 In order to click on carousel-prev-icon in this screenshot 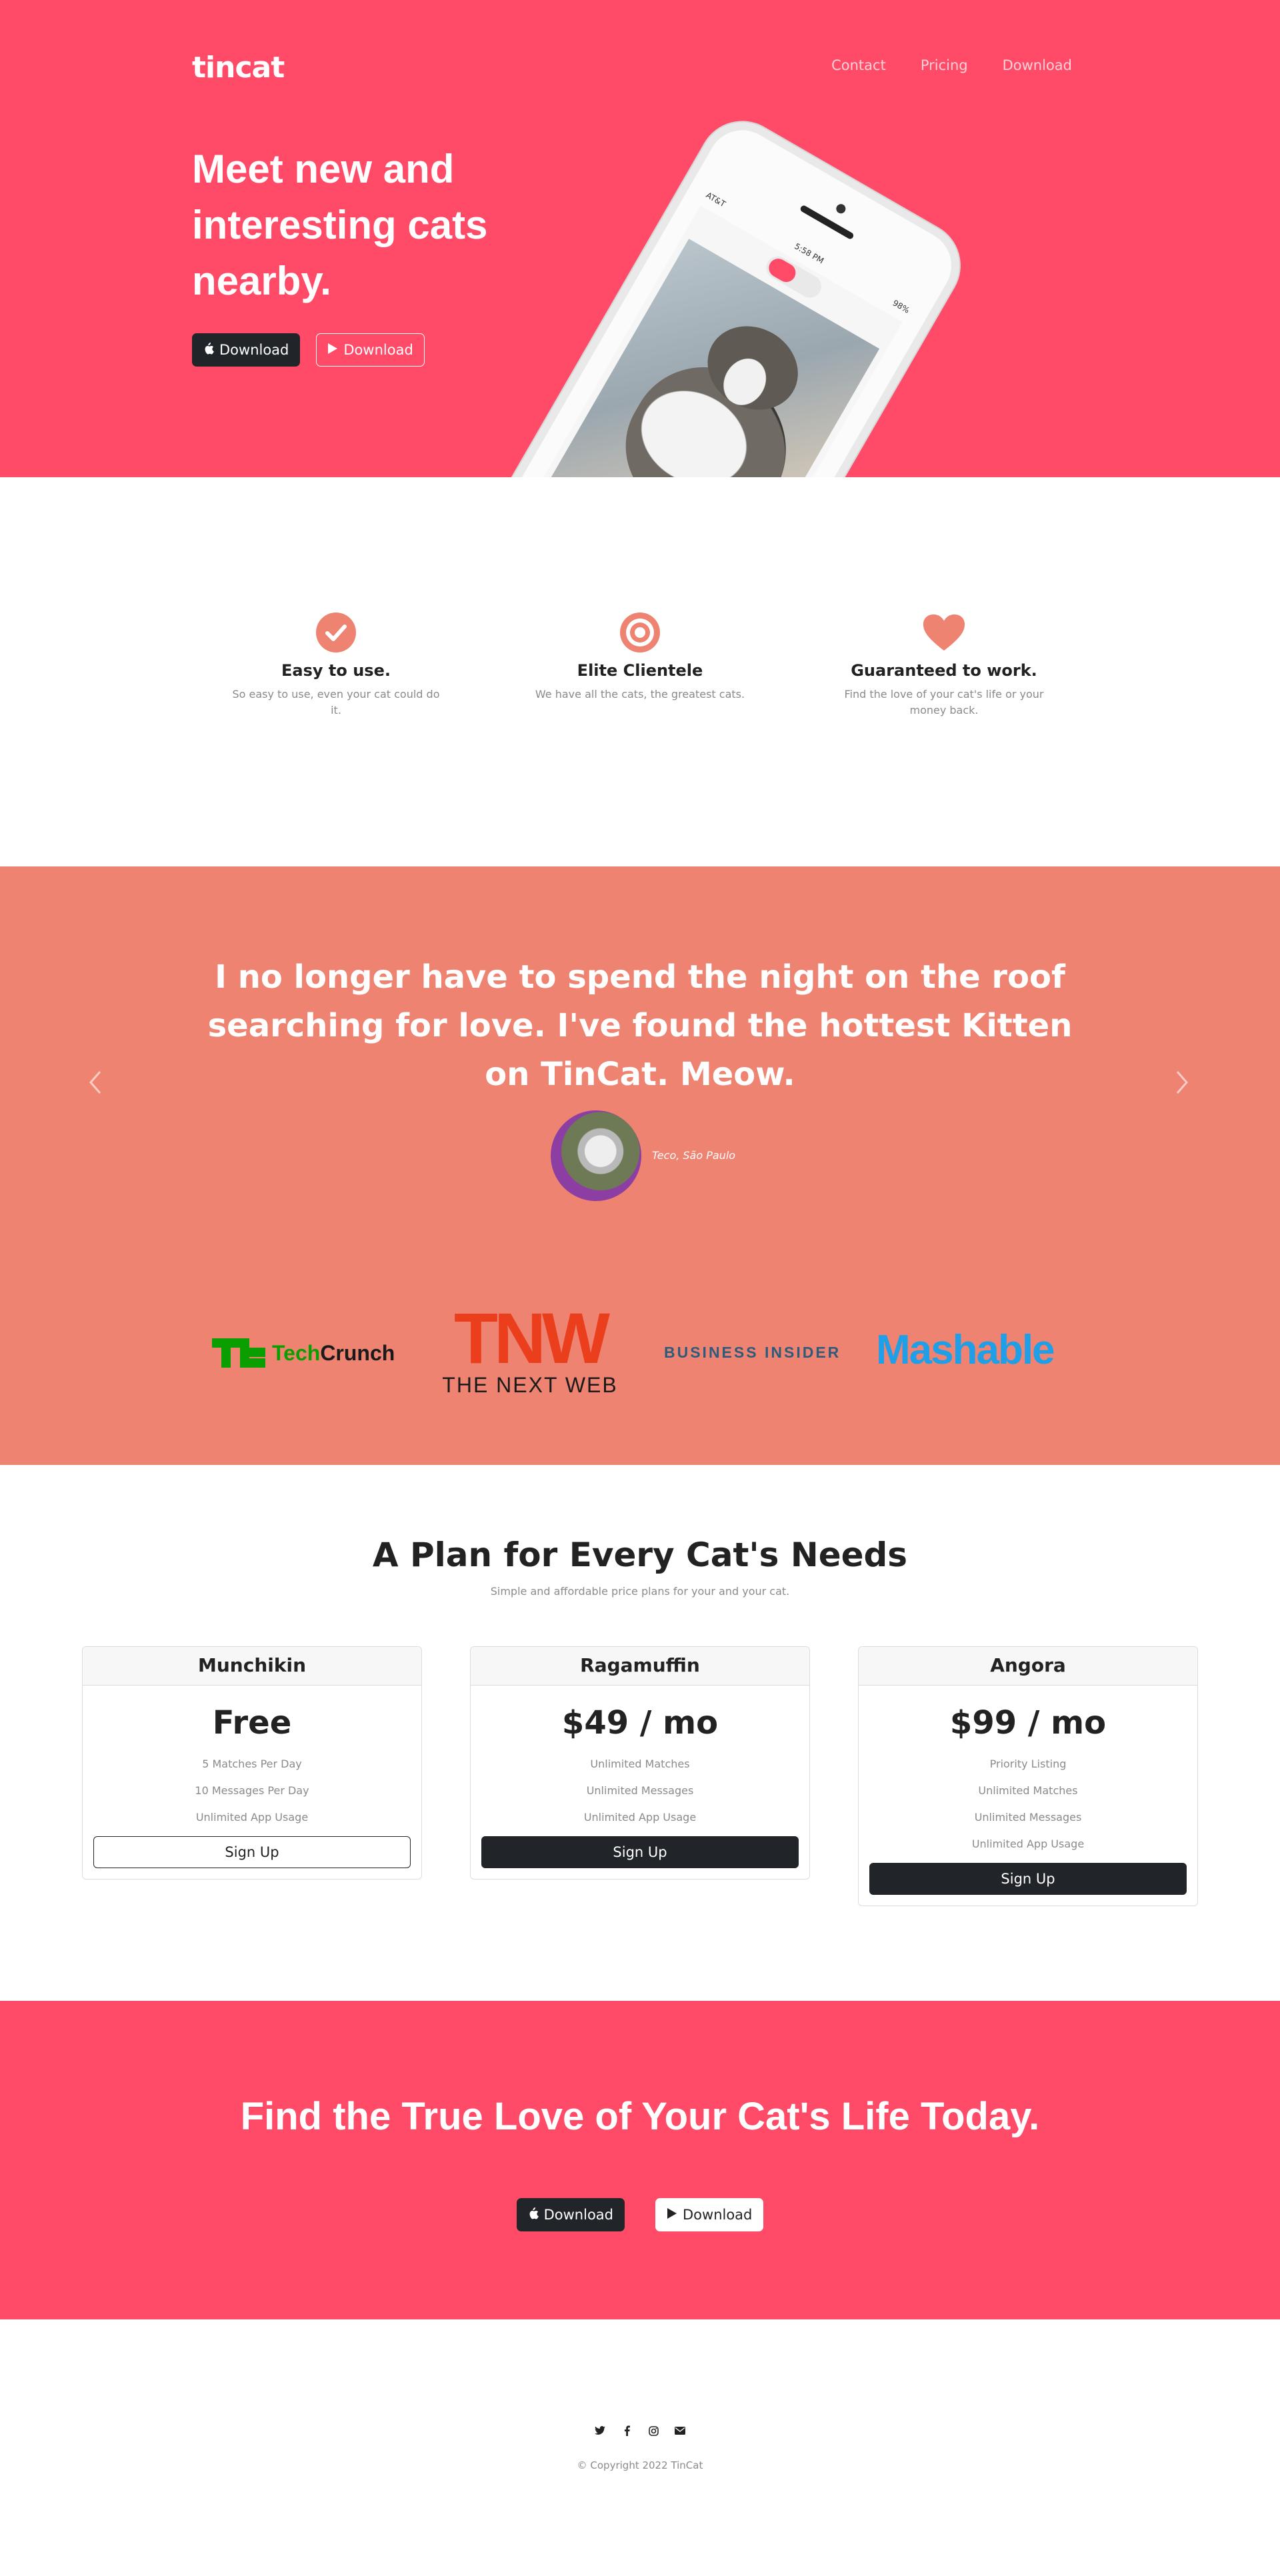, I will do `click(95, 1085)`.